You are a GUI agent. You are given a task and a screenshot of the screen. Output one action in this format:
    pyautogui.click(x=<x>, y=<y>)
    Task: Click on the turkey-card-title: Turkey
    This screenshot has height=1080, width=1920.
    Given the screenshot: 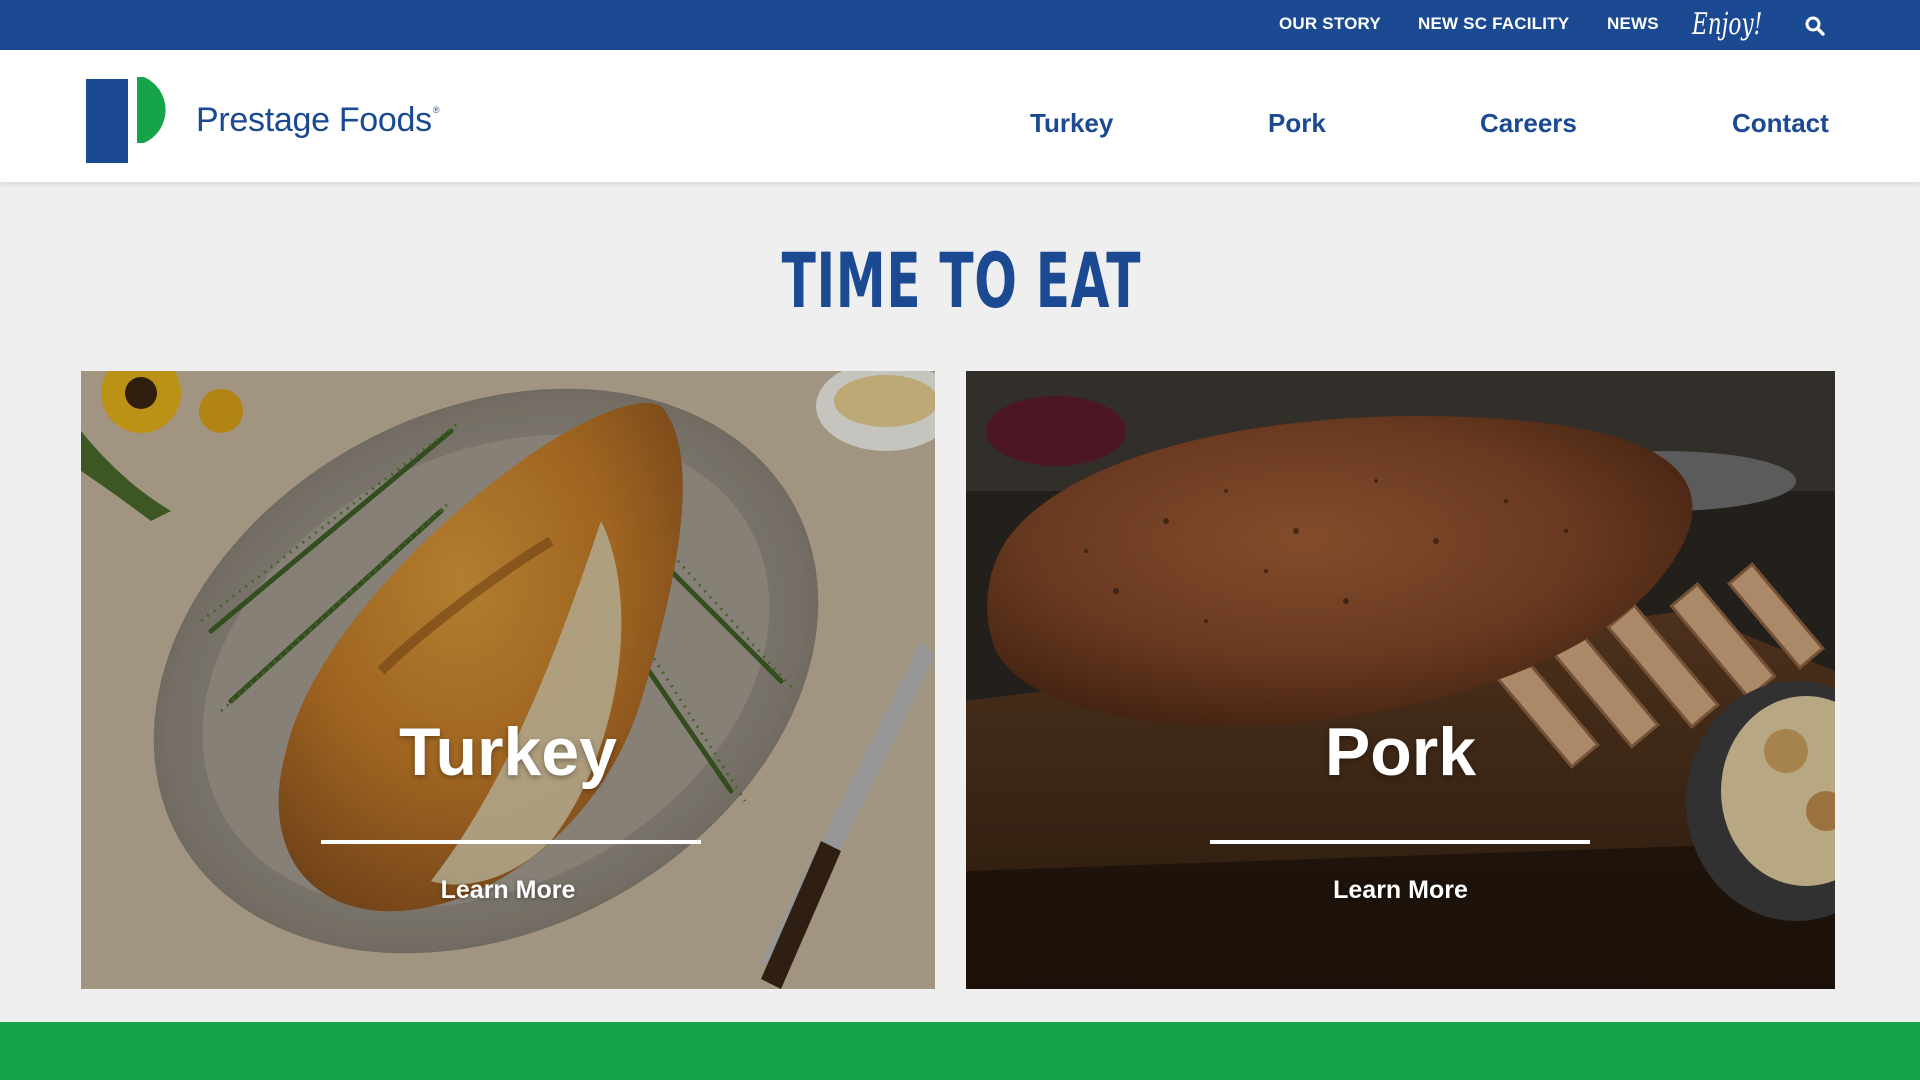 What is the action you would take?
    pyautogui.click(x=508, y=752)
    